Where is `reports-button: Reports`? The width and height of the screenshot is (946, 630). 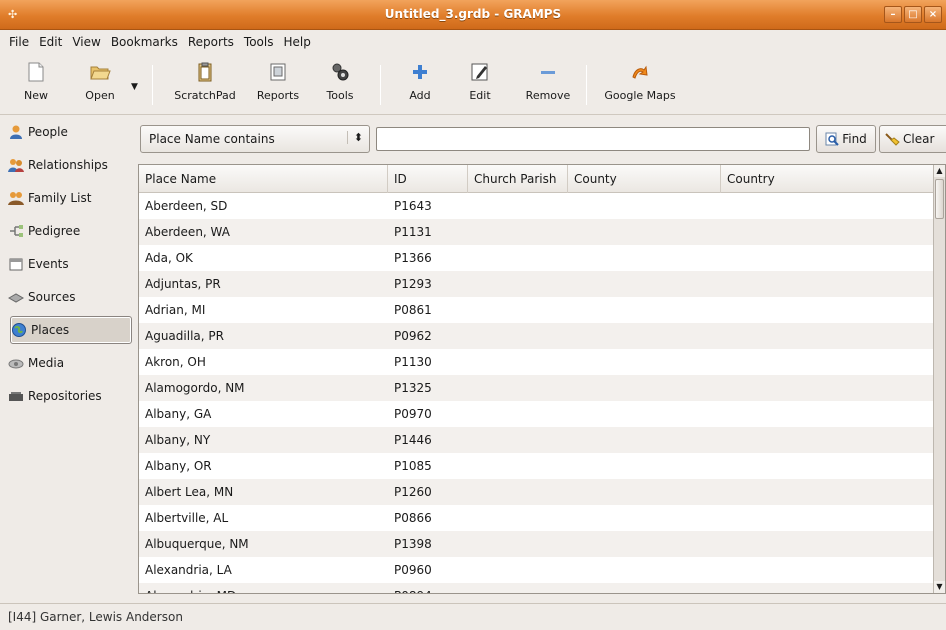 reports-button: Reports is located at coordinates (278, 82).